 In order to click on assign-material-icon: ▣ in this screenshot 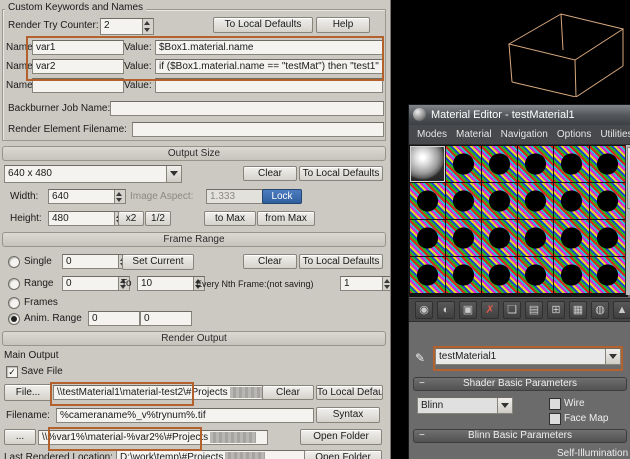, I will do `click(468, 310)`.